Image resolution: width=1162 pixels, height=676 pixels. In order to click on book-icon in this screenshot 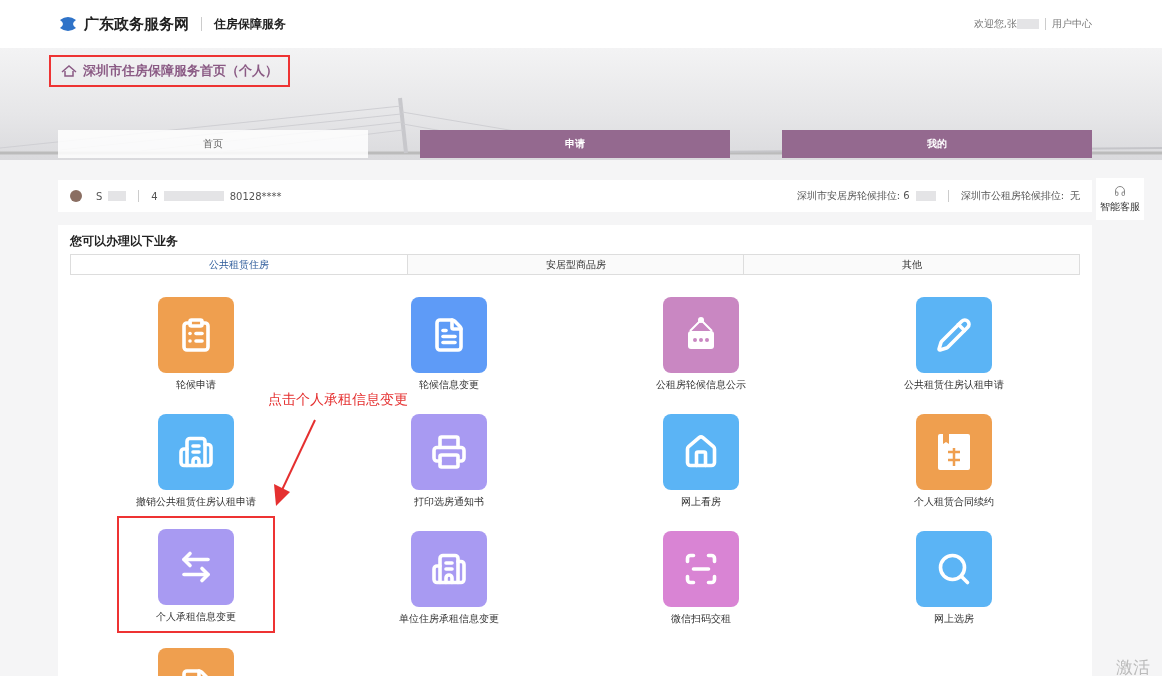, I will do `click(953, 452)`.